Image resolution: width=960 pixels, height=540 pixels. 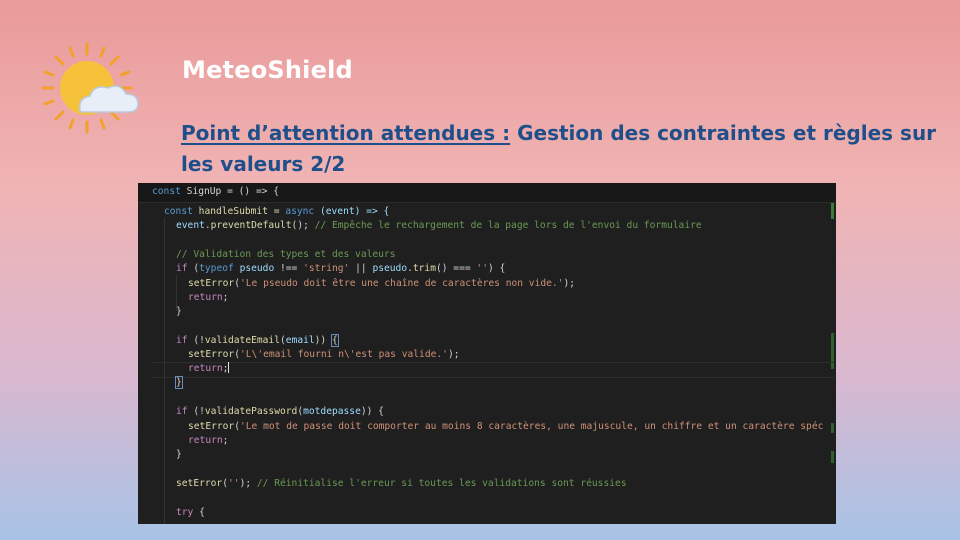 I want to click on current-line-highlight, so click(x=493, y=370).